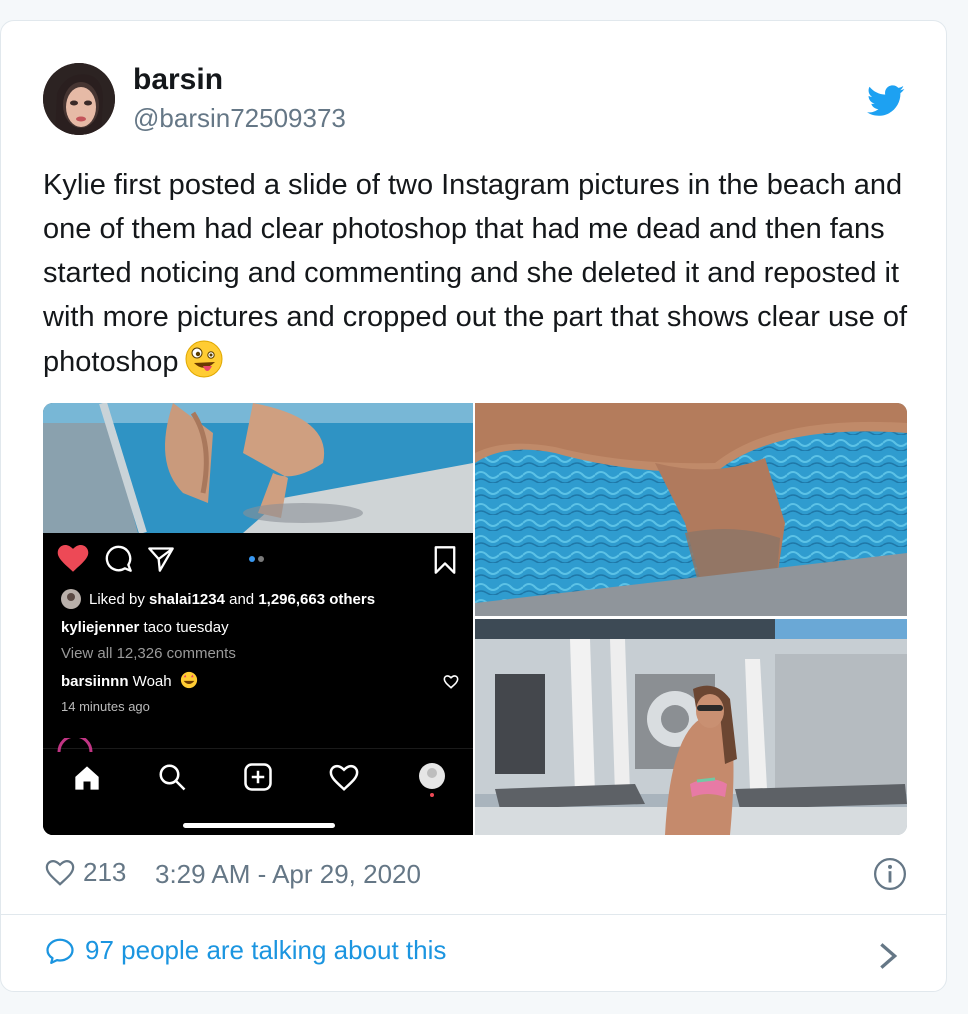 The height and width of the screenshot is (1014, 968). I want to click on conversation-text: 97 people are talking about this, so click(265, 950).